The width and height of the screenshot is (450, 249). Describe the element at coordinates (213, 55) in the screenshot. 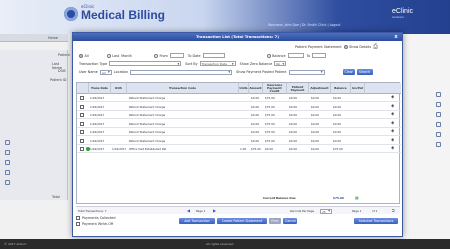

I see `to-date-input` at that location.